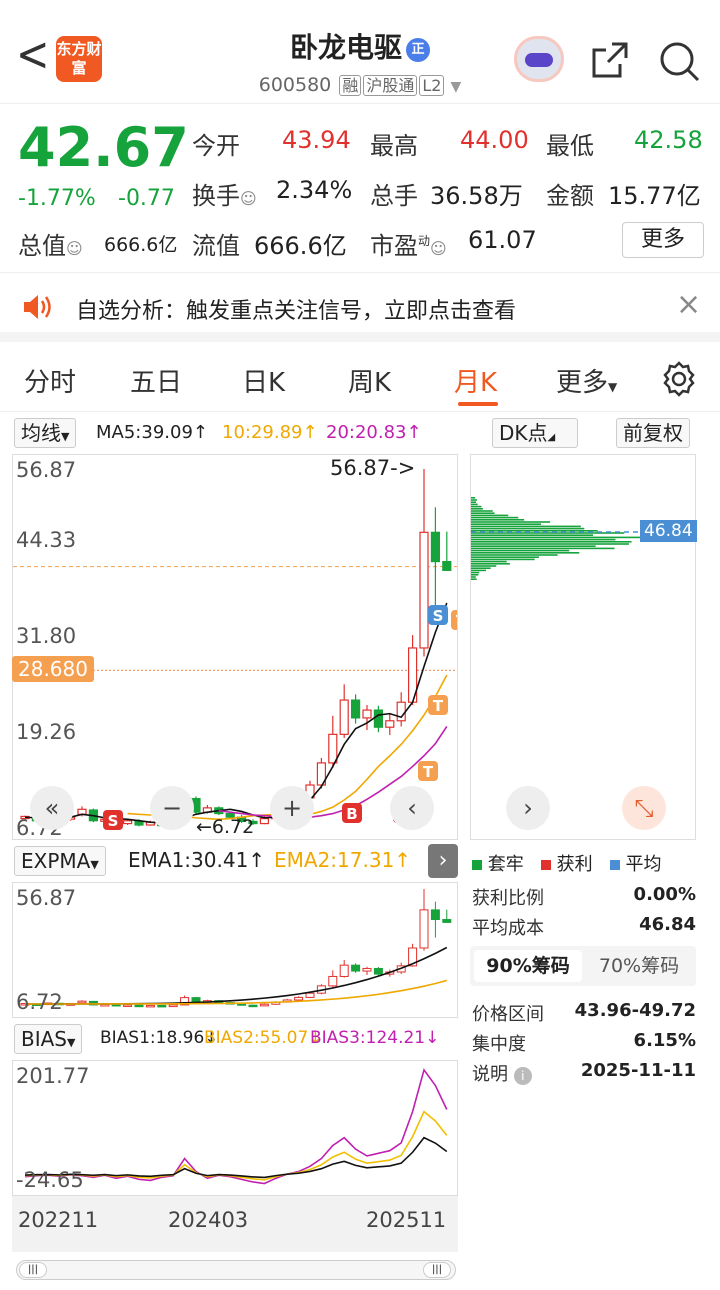 The image size is (720, 1290). I want to click on chevron-right-icon: ›, so click(528, 808).